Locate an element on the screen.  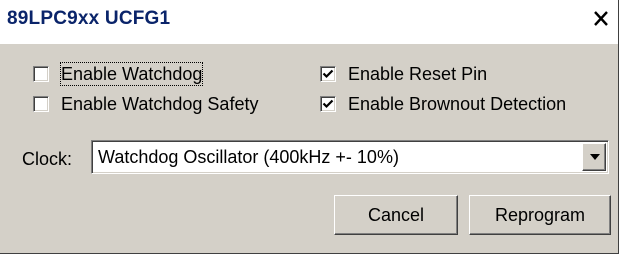
cancel-button: Cancel is located at coordinates (396, 215).